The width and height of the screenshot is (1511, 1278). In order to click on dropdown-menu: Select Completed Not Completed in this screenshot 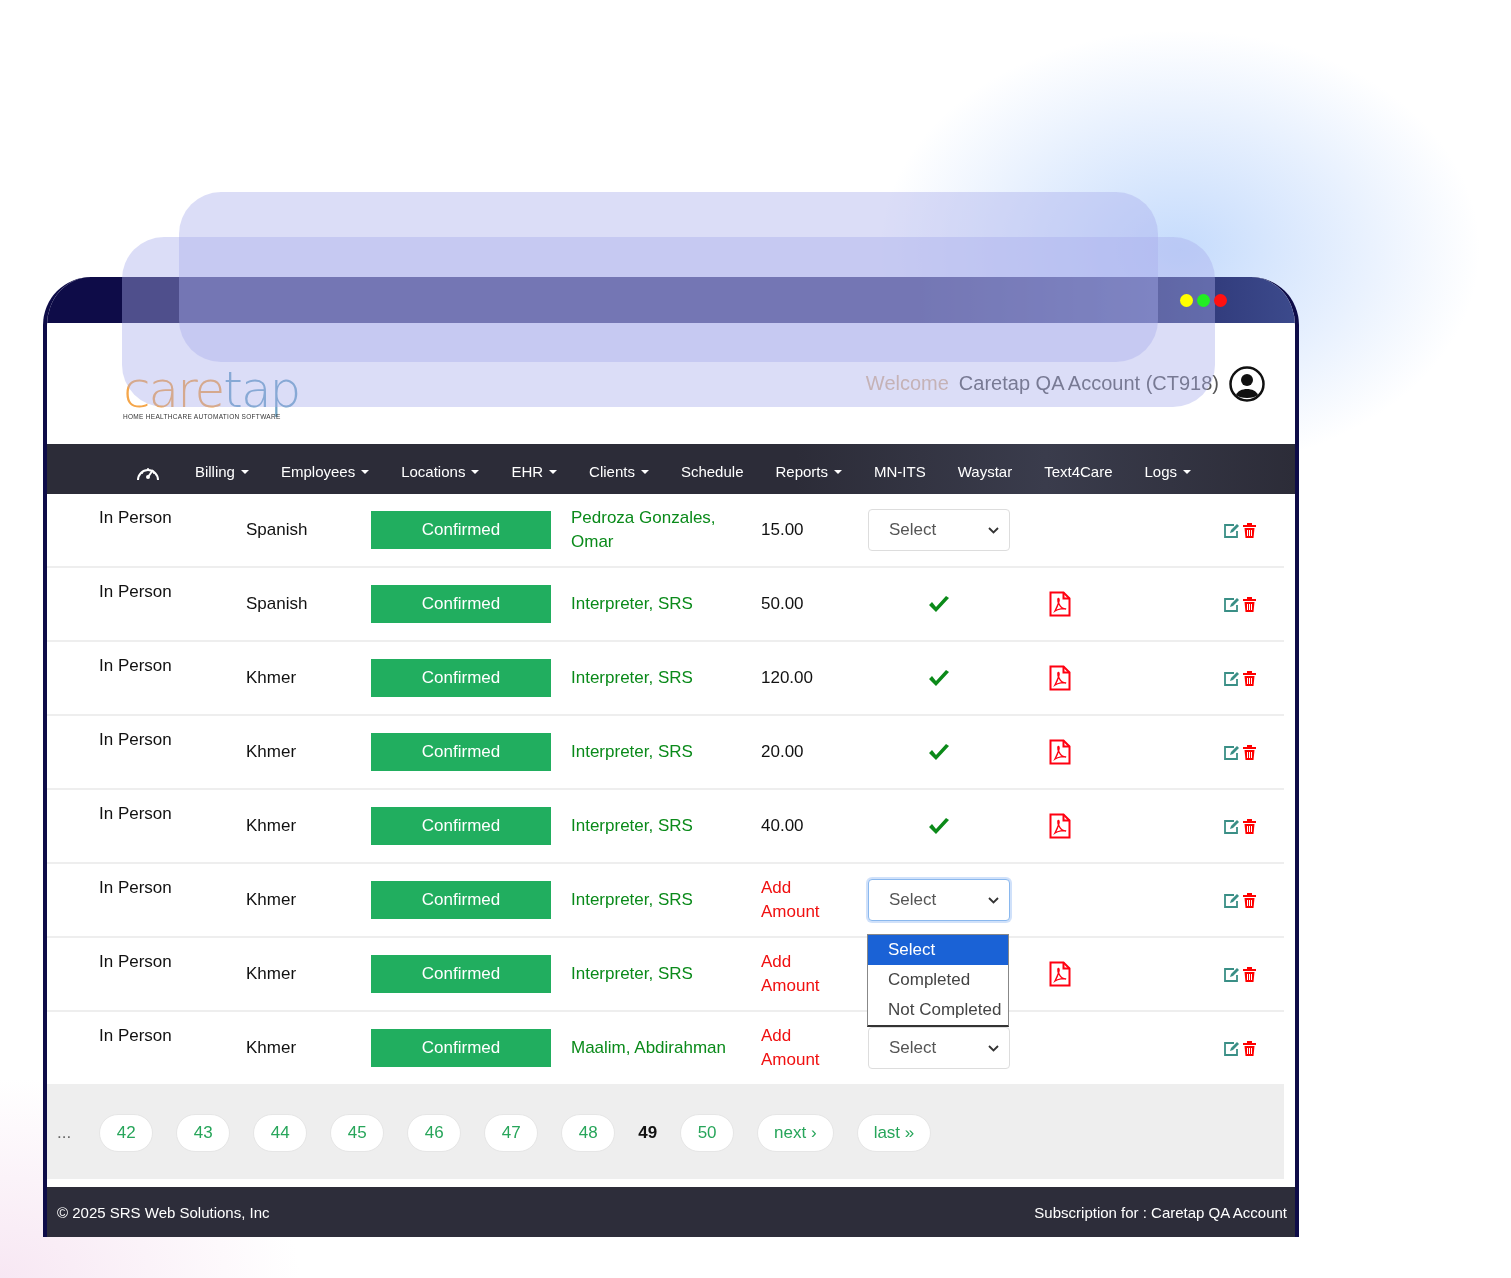, I will do `click(938, 980)`.